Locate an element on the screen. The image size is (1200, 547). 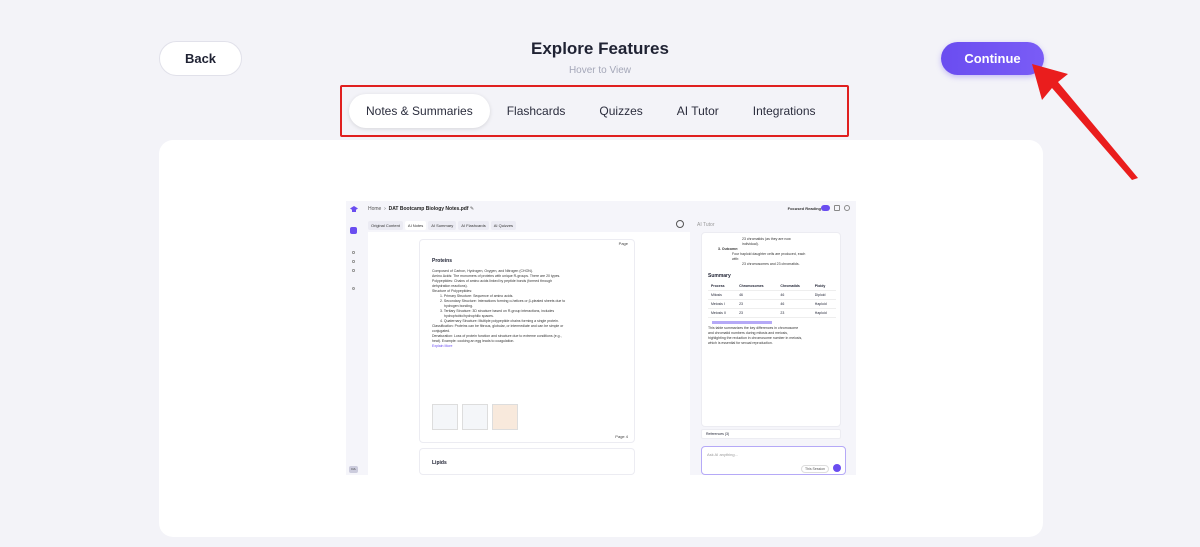
subtab-ai-notes: AI Notes is located at coordinates (415, 225).